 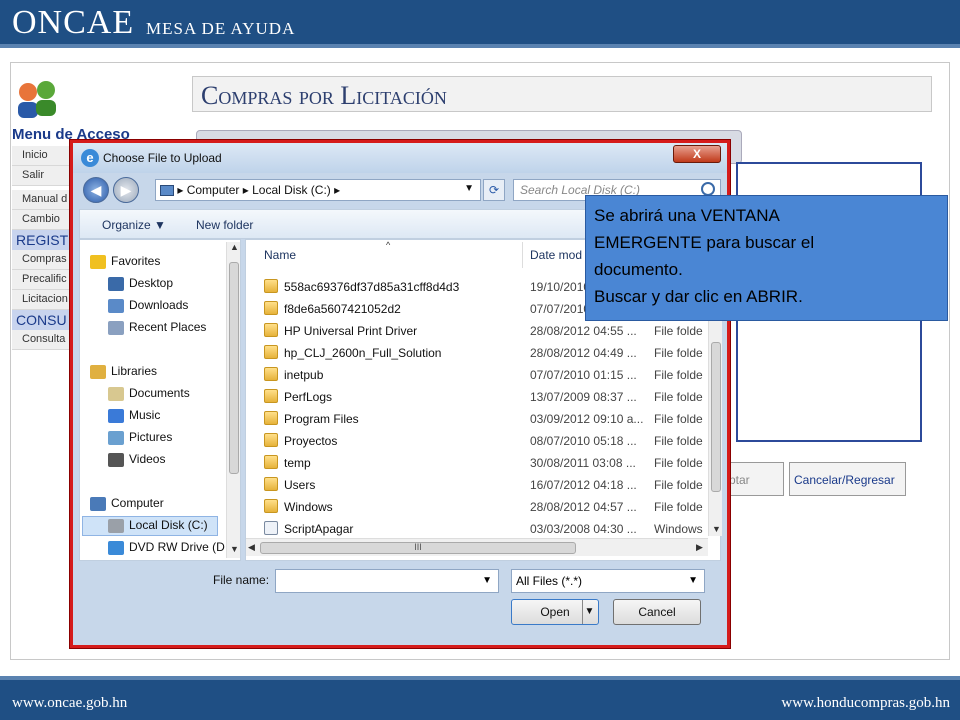 I want to click on scroll-right-icon: ▶, so click(x=699, y=547).